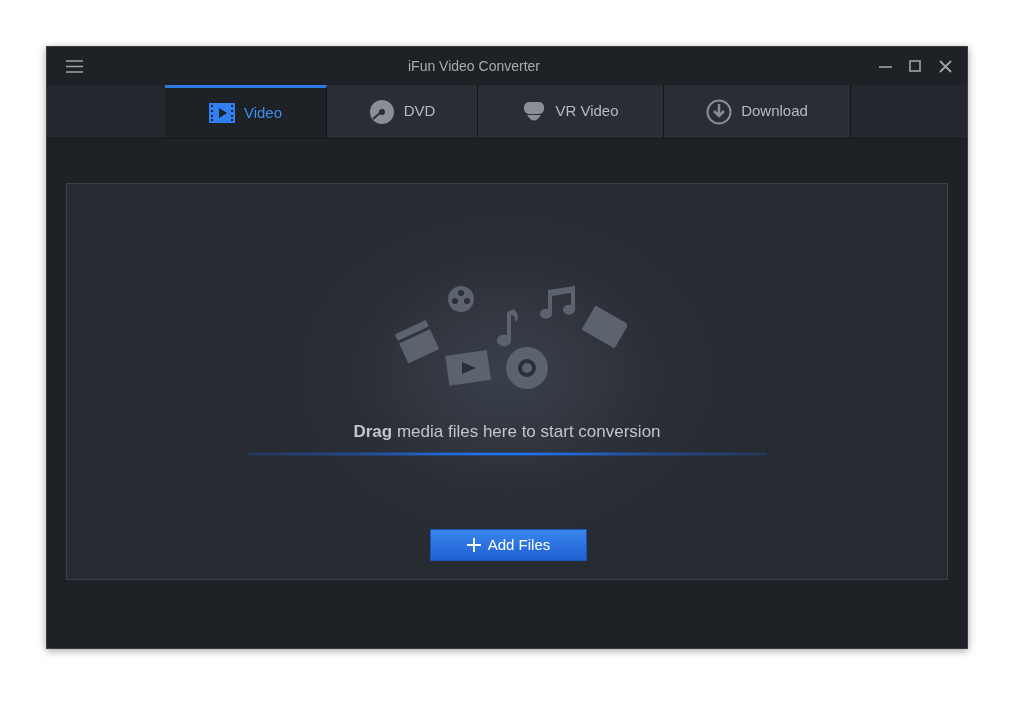 Image resolution: width=1020 pixels, height=705 pixels. I want to click on disc-icon, so click(381, 111).